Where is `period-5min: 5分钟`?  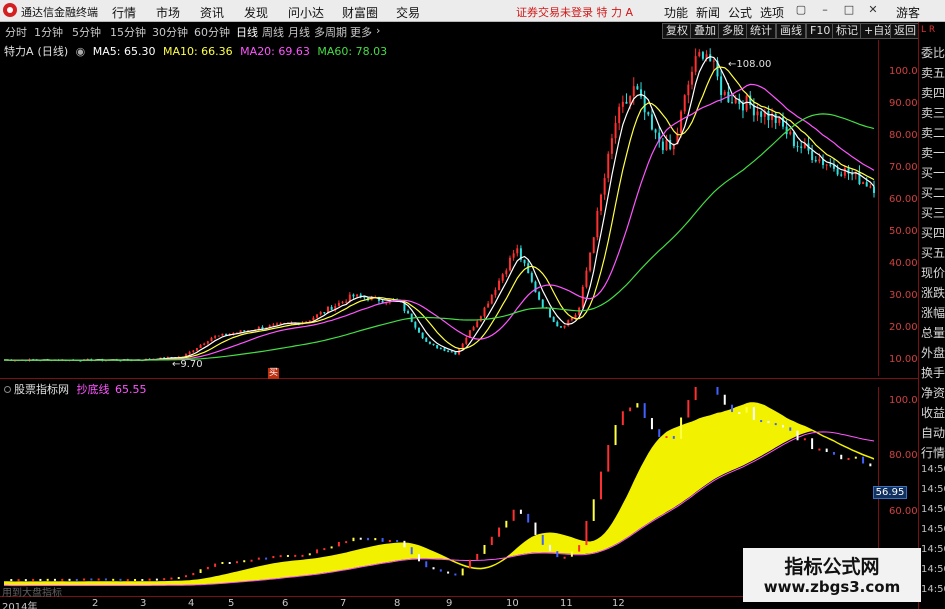
period-5min: 5分钟 is located at coordinates (86, 32).